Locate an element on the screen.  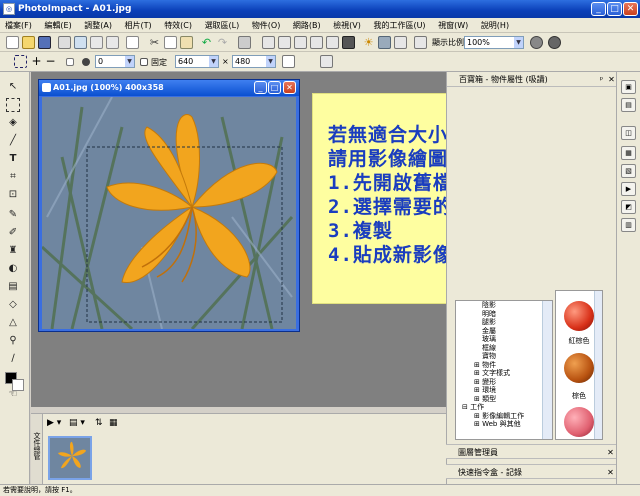
eyedropper-tool-icon: ∕ is located at coordinates (13, 359).